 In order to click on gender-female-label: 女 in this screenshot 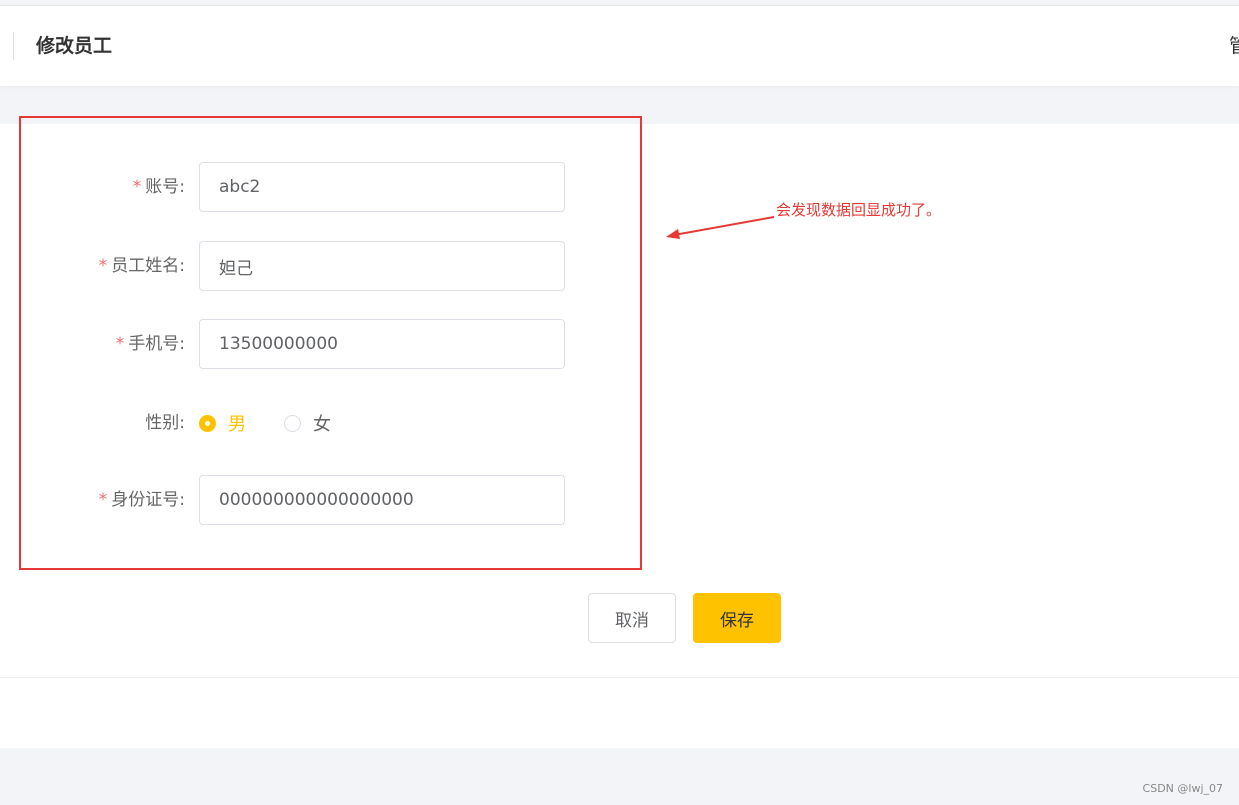, I will do `click(322, 424)`.